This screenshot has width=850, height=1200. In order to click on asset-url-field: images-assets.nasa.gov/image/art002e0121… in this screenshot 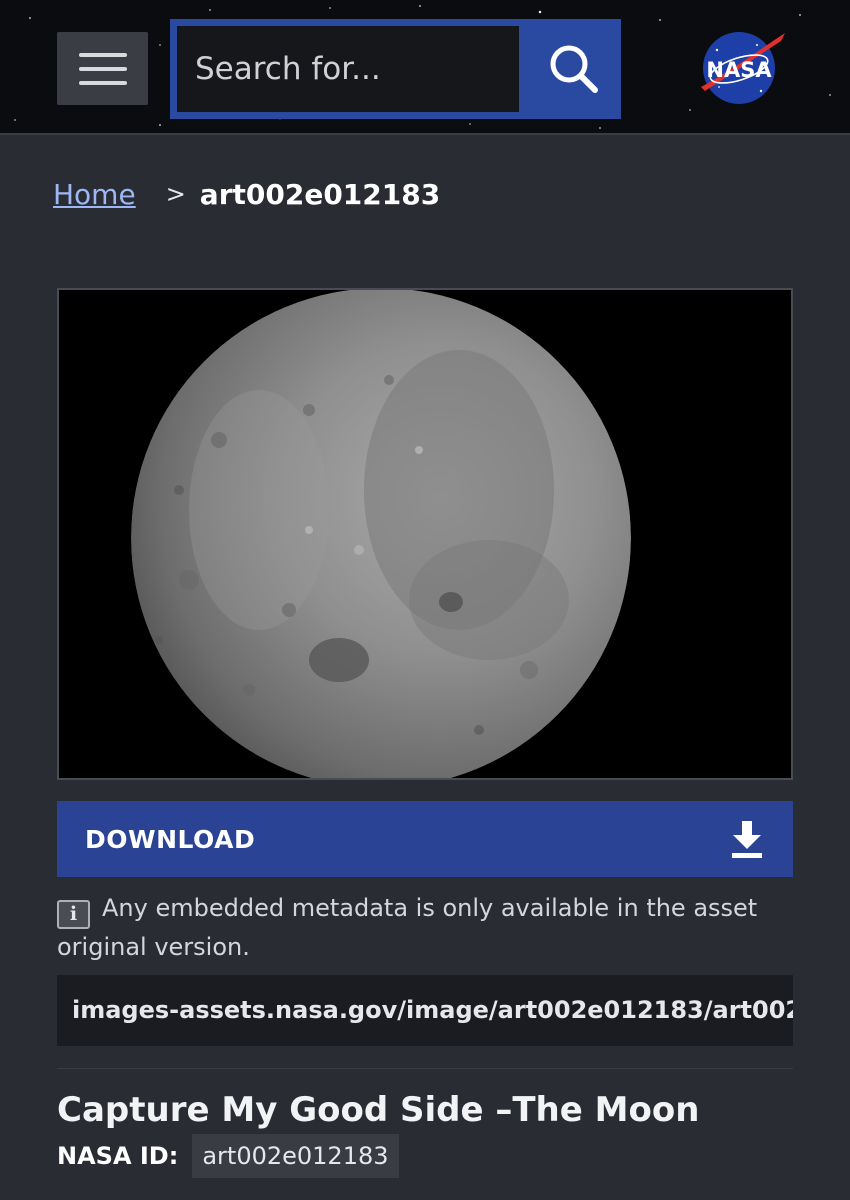, I will do `click(425, 1010)`.